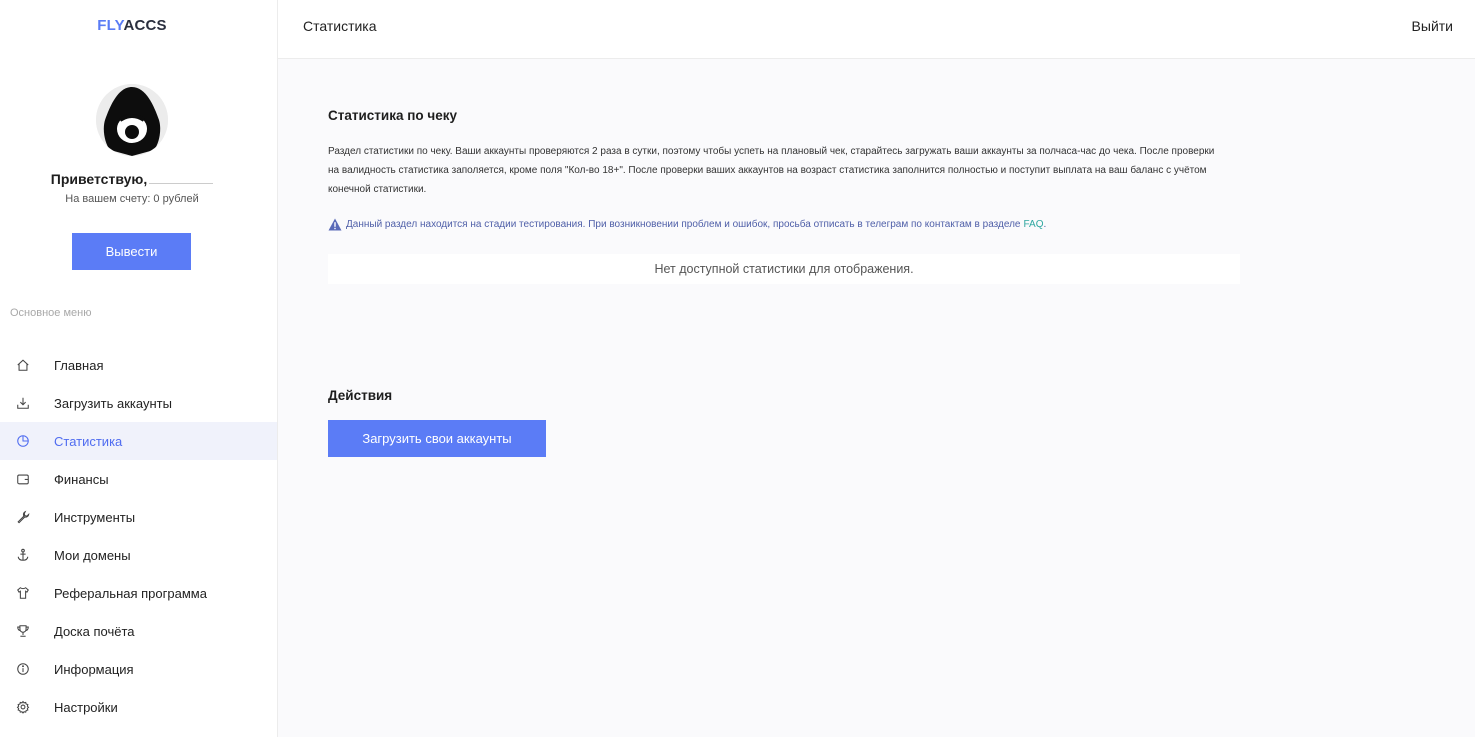 The image size is (1475, 737). What do you see at coordinates (131, 251) in the screenshot?
I see `withdraw-button: Вывести` at bounding box center [131, 251].